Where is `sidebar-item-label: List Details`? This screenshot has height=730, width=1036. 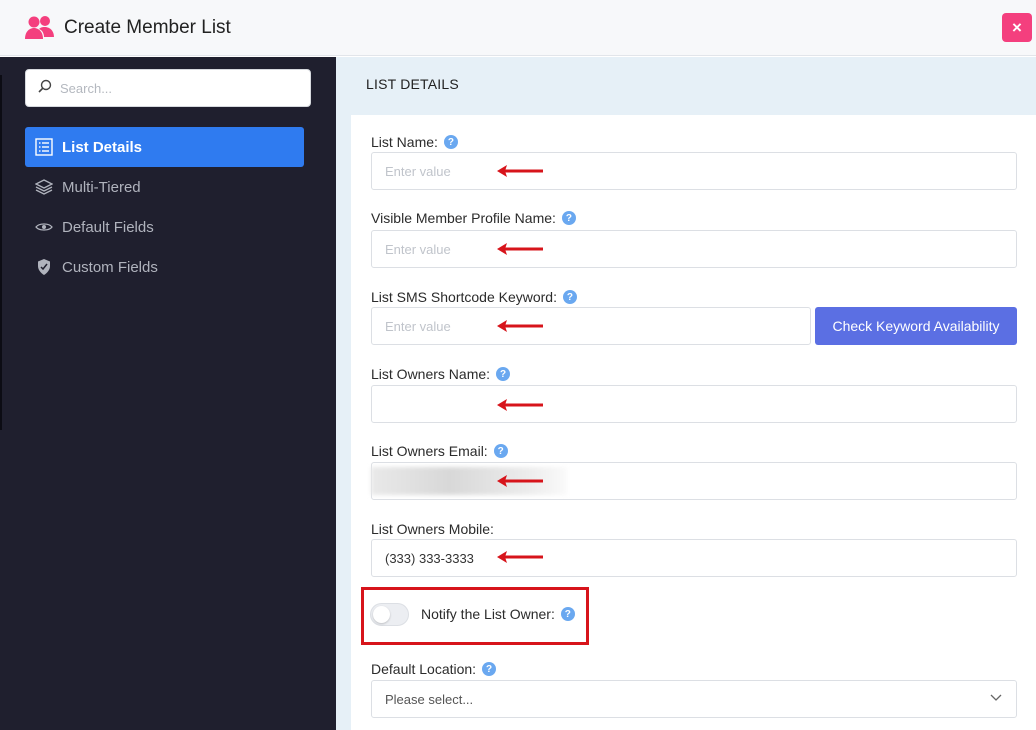 sidebar-item-label: List Details is located at coordinates (102, 147).